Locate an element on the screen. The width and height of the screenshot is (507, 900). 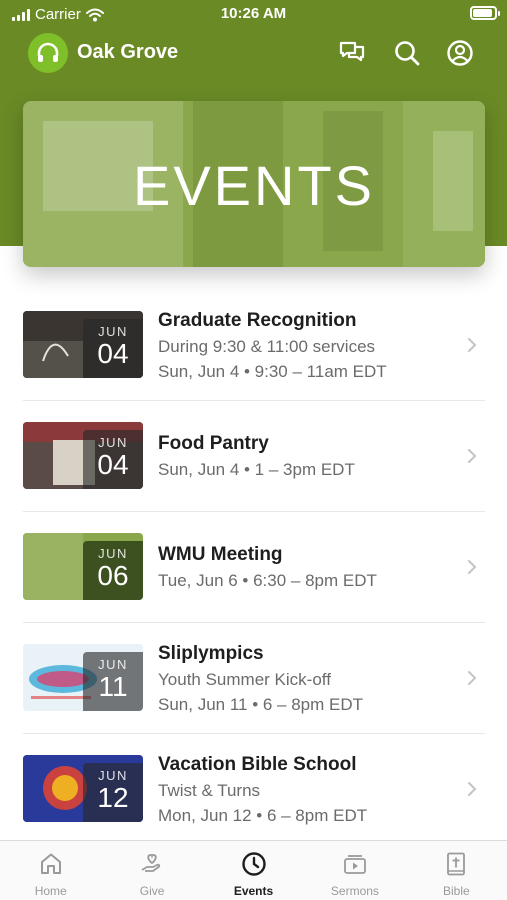
event-title: Food Pantry is located at coordinates (213, 443).